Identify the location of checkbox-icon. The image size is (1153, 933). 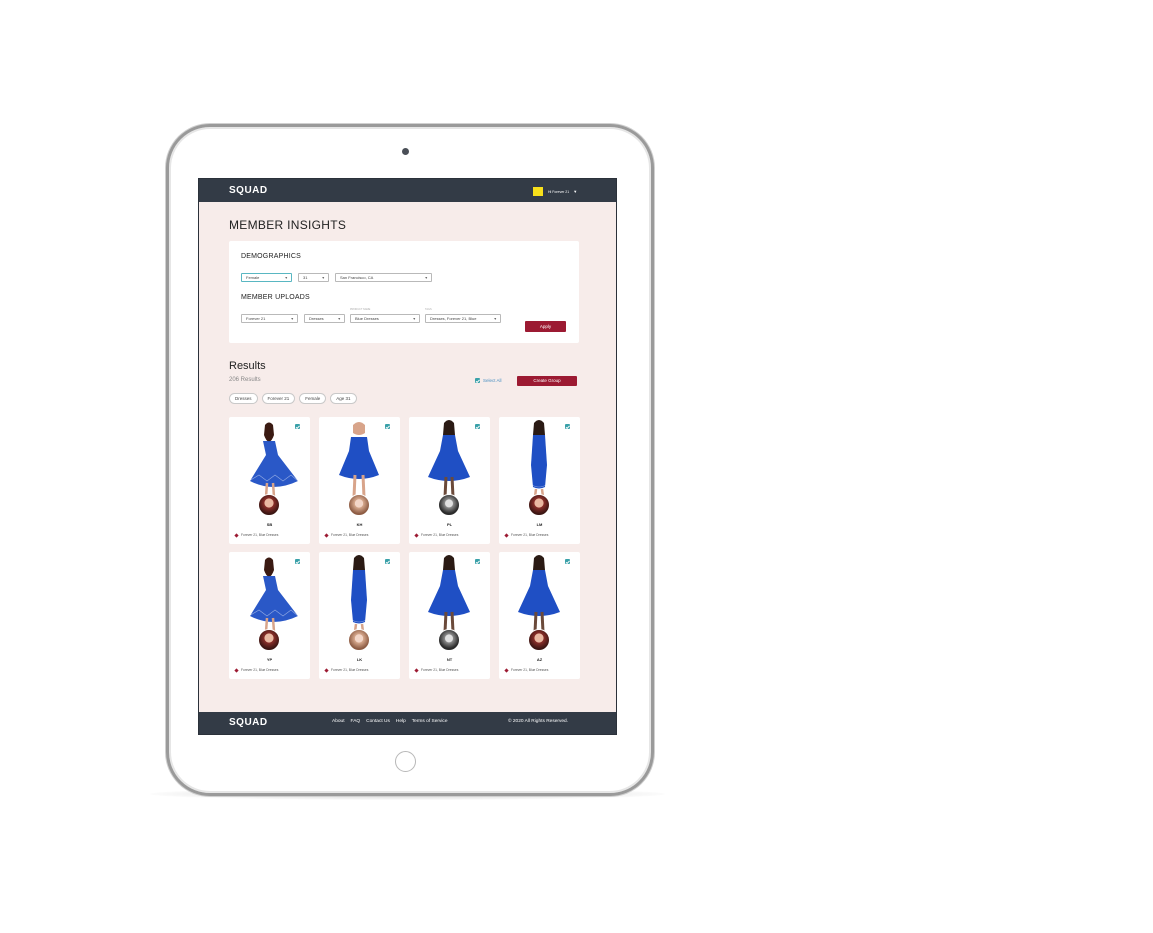
(477, 380).